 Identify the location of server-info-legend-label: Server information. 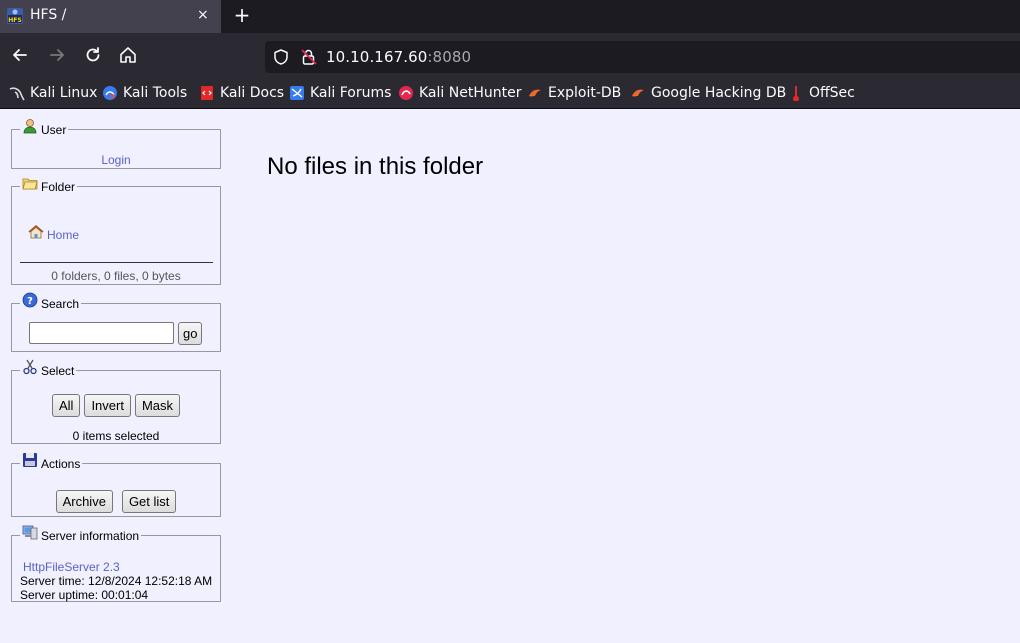
(90, 536).